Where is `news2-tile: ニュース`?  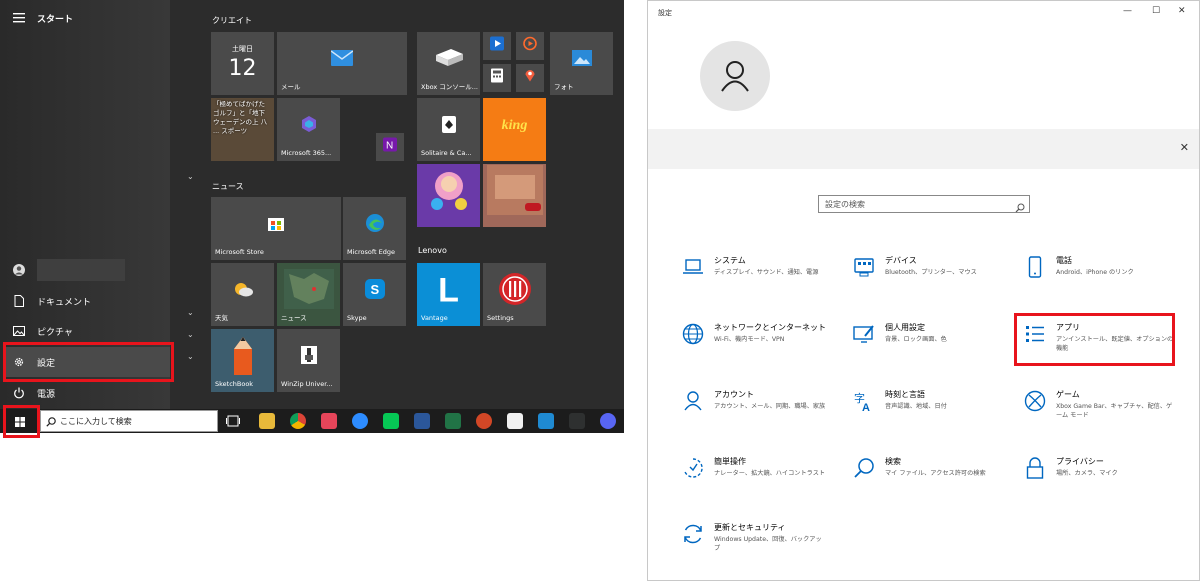
news2-tile: ニュース is located at coordinates (308, 294).